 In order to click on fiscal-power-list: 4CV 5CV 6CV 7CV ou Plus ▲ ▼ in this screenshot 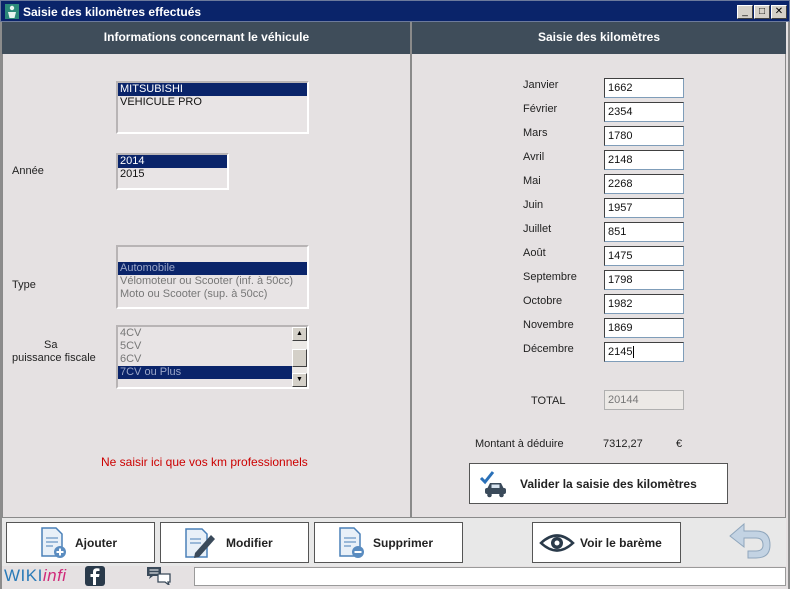, I will do `click(212, 357)`.